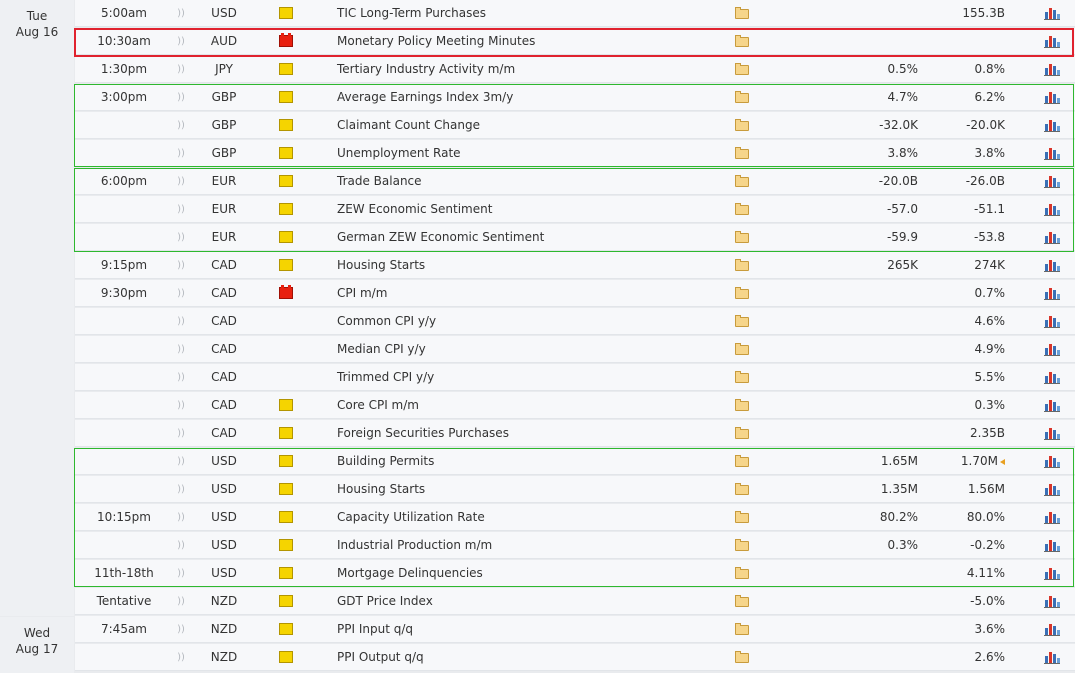 The height and width of the screenshot is (673, 1075). Describe the element at coordinates (575, 629) in the screenshot. I see `event-row: 7:45am)) NZD PPI Input q/q 3.6%` at that location.